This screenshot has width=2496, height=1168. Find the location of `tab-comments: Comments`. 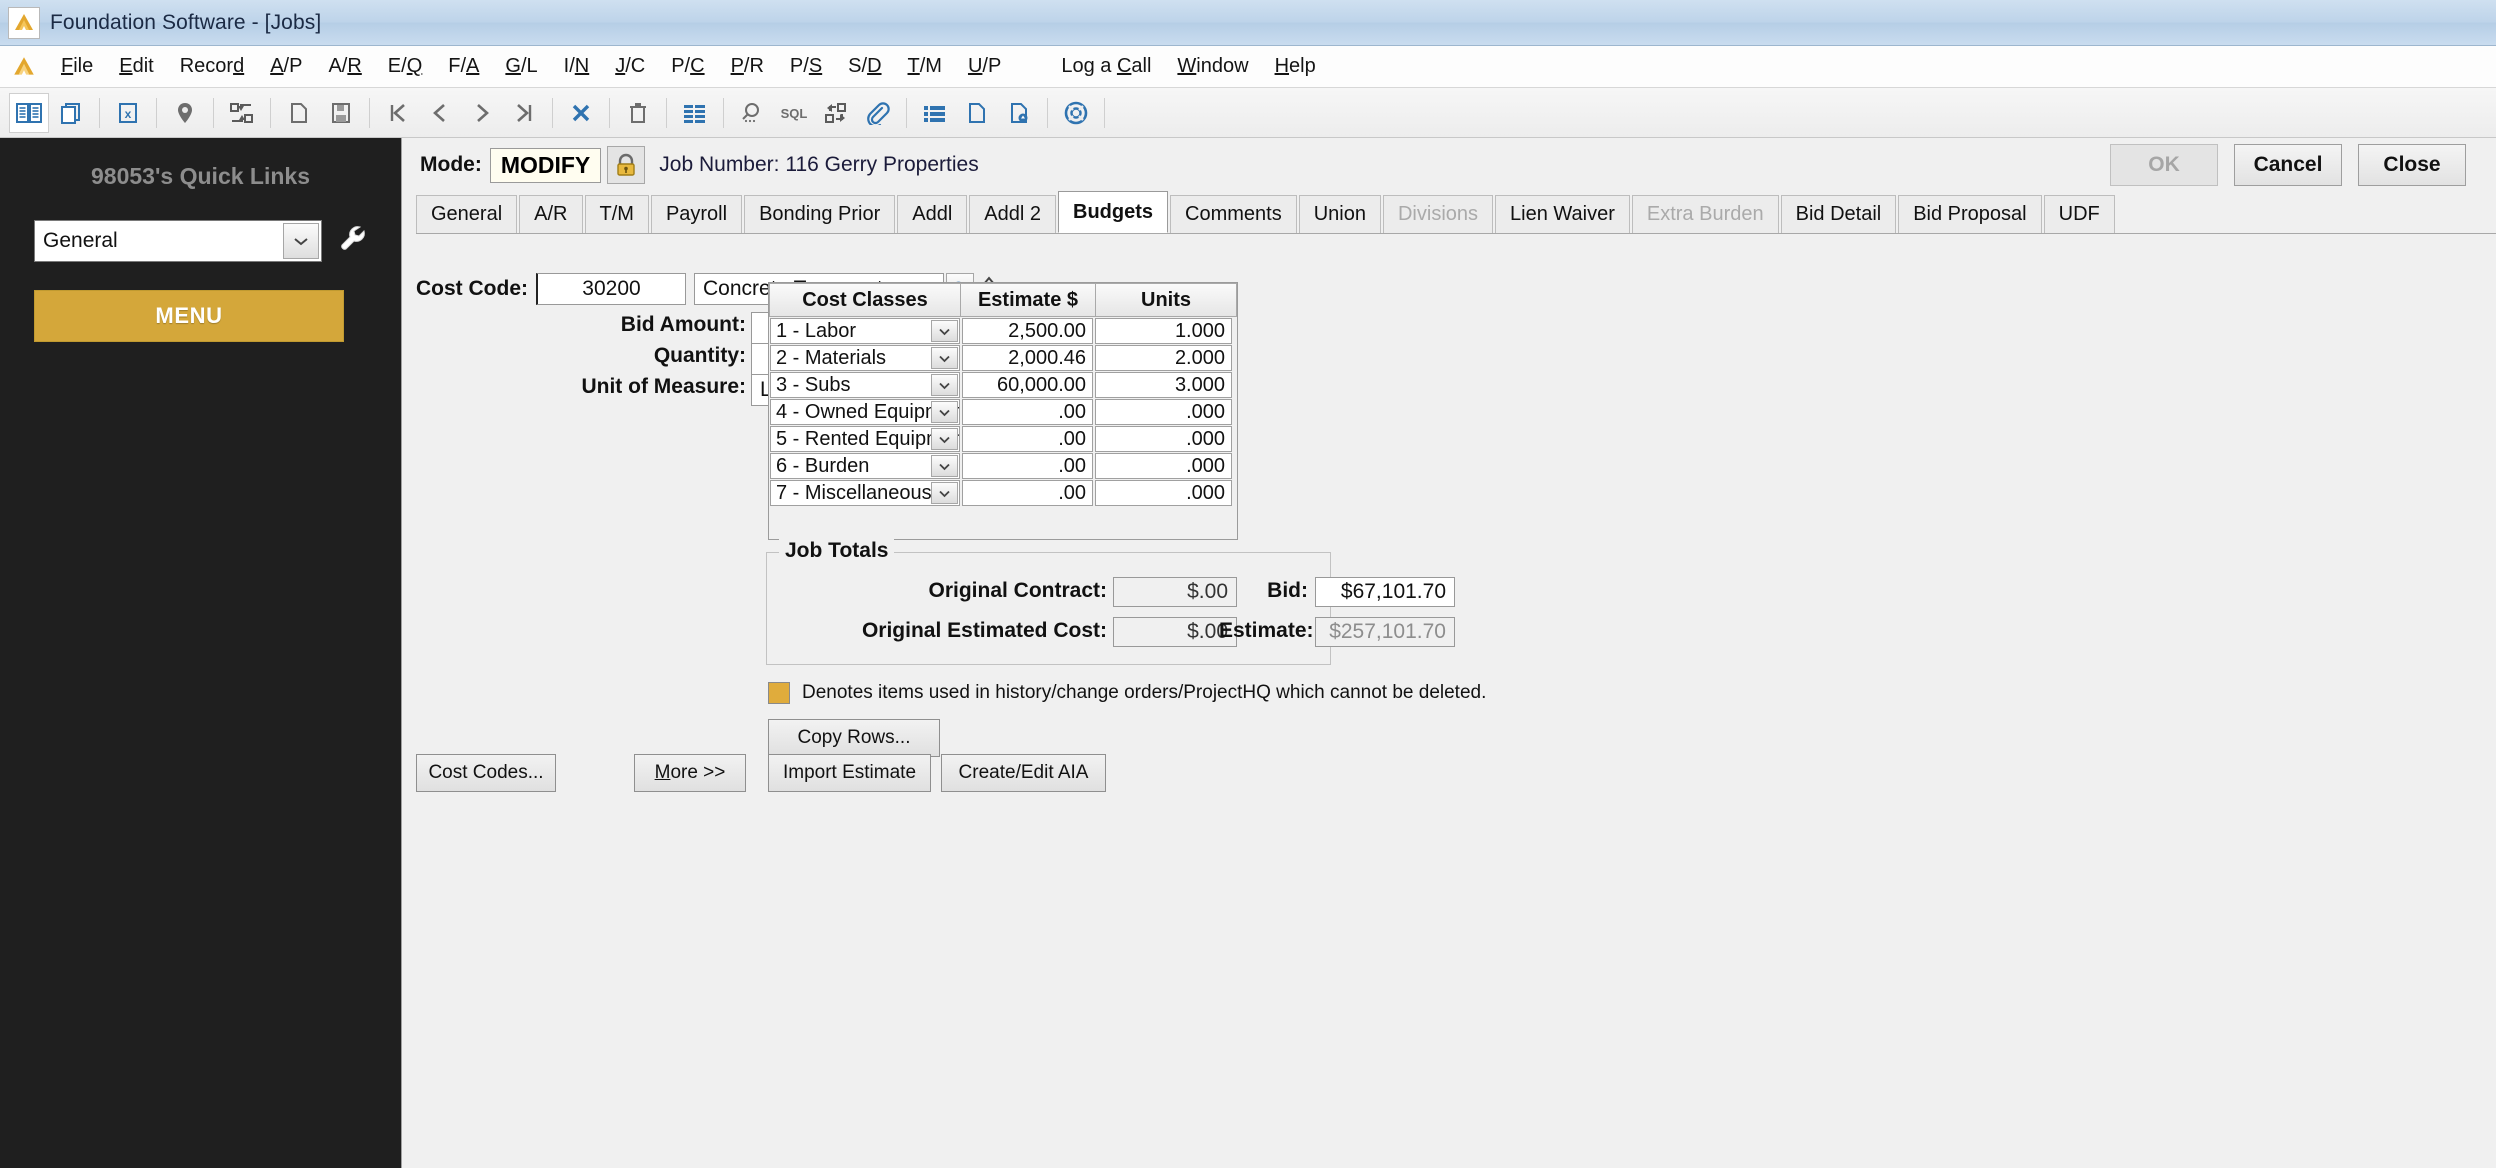

tab-comments: Comments is located at coordinates (1233, 214).